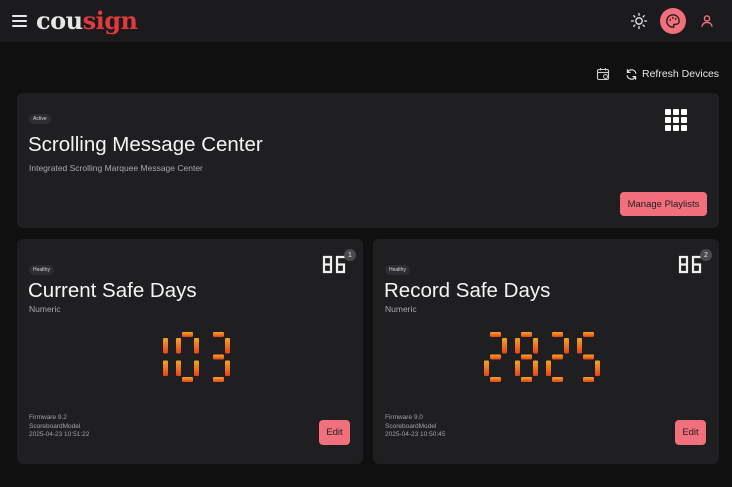  Describe the element at coordinates (603, 74) in the screenshot. I see `calendar-icon` at that location.